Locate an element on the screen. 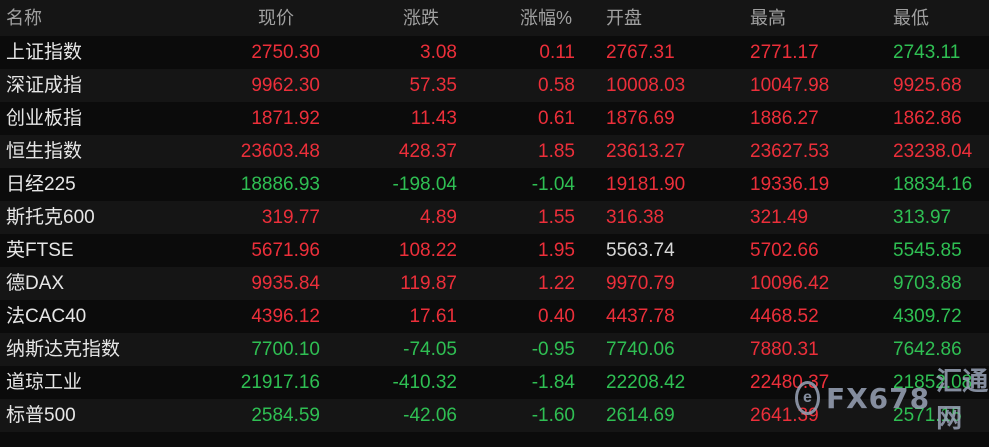  cell-change: -198.04 is located at coordinates (424, 184).